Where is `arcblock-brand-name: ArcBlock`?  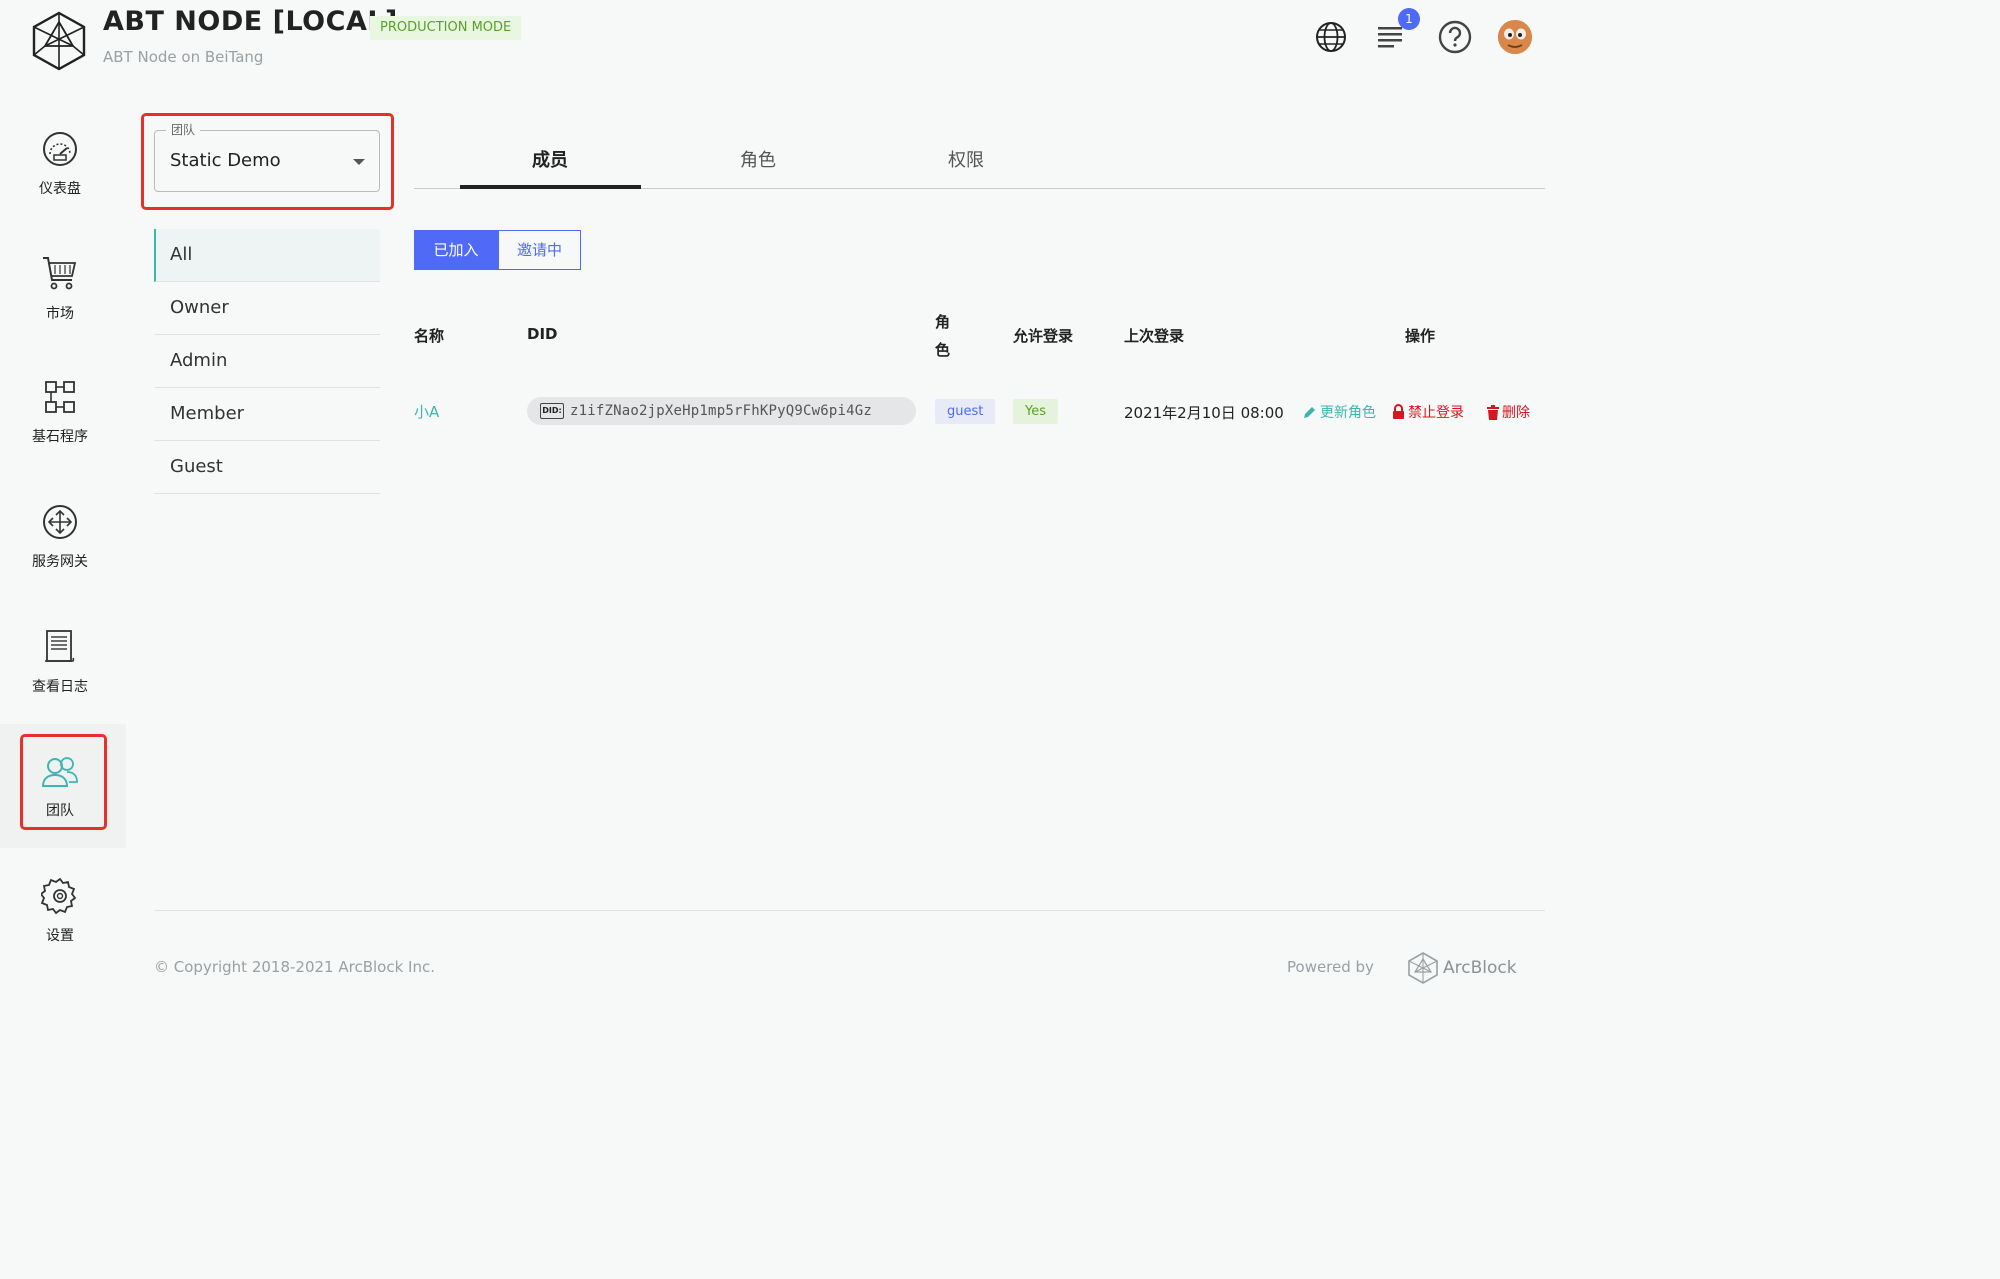 arcblock-brand-name: ArcBlock is located at coordinates (1480, 968).